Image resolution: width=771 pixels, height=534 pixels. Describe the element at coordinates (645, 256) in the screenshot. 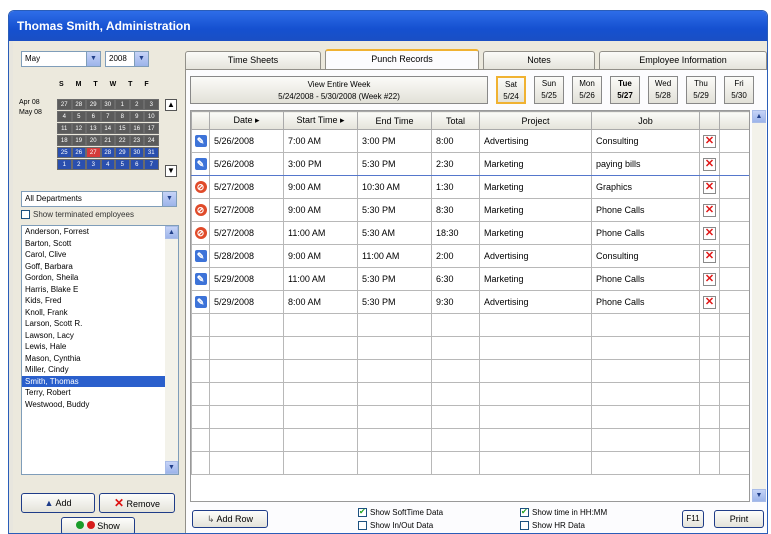

I see `job-cell: Consulting` at that location.